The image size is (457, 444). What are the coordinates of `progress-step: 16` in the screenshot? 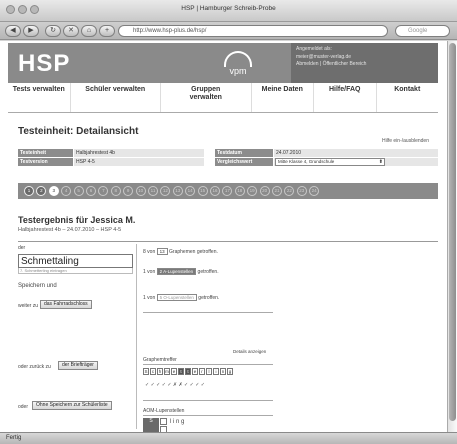 It's located at (215, 191).